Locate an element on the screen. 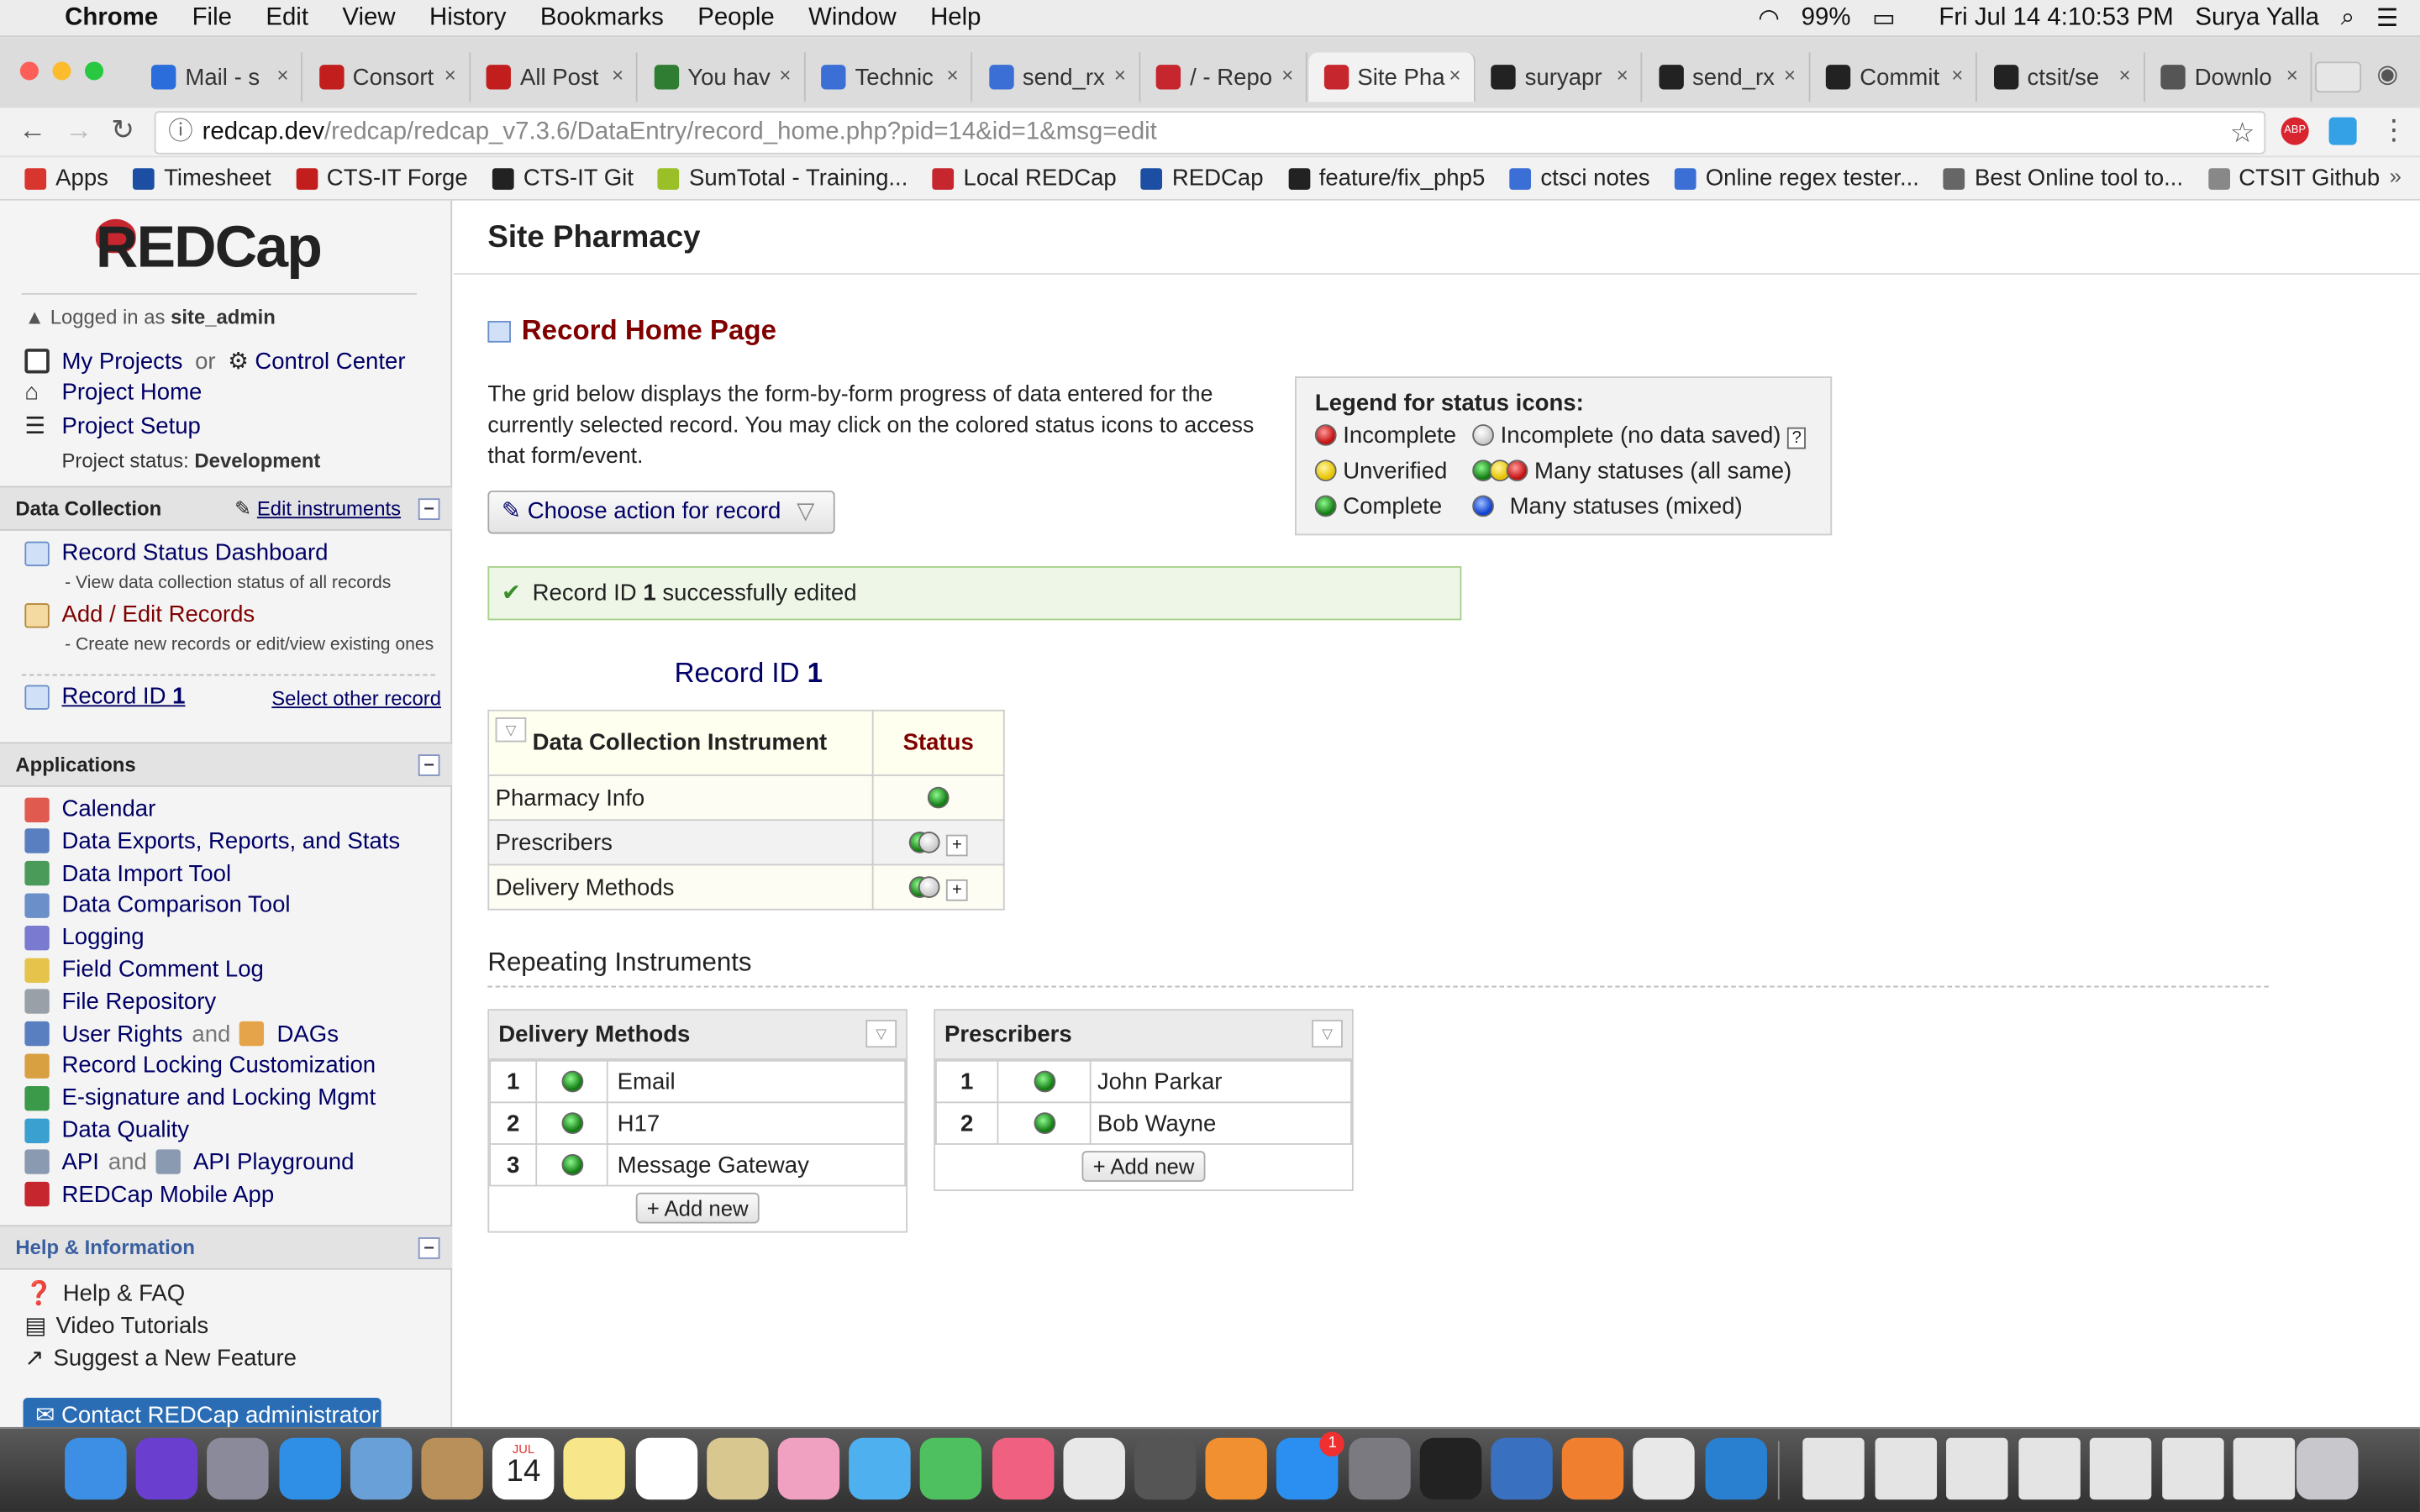 This screenshot has width=2420, height=1512. data-comparison-link: Data Comparison Tool is located at coordinates (176, 905).